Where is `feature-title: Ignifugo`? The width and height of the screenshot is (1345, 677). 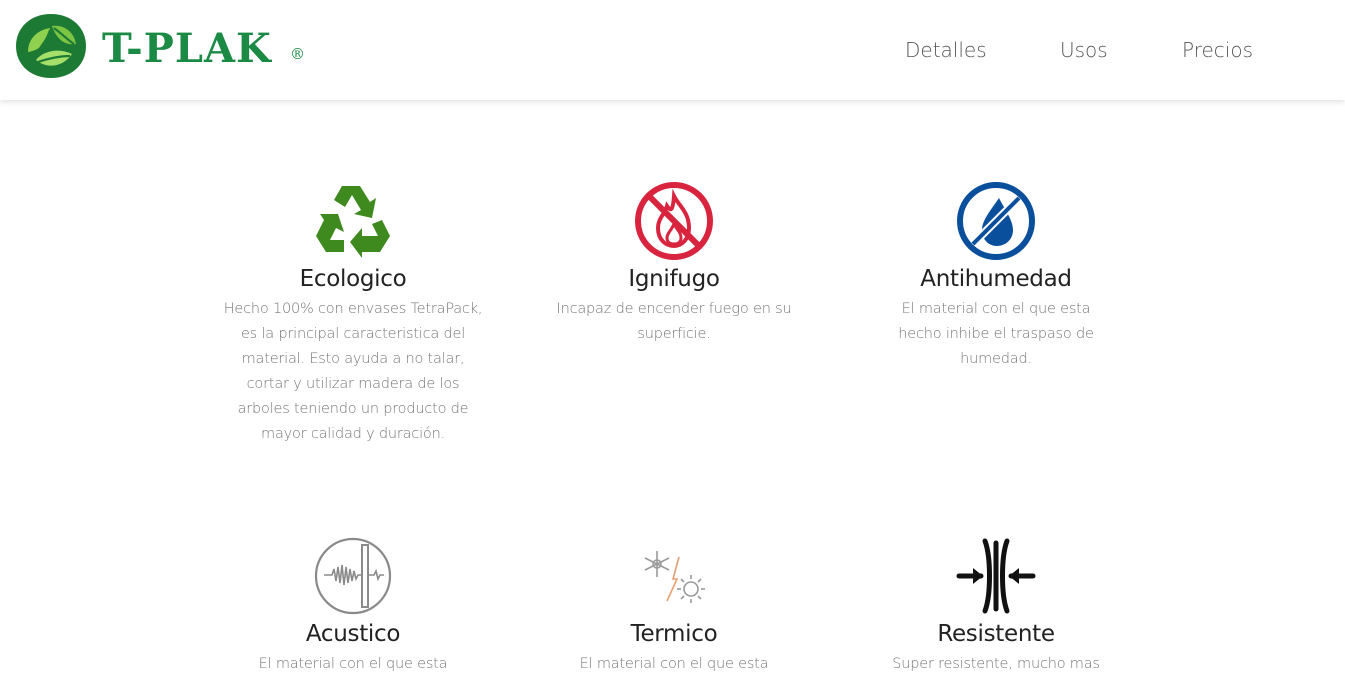
feature-title: Ignifugo is located at coordinates (674, 279).